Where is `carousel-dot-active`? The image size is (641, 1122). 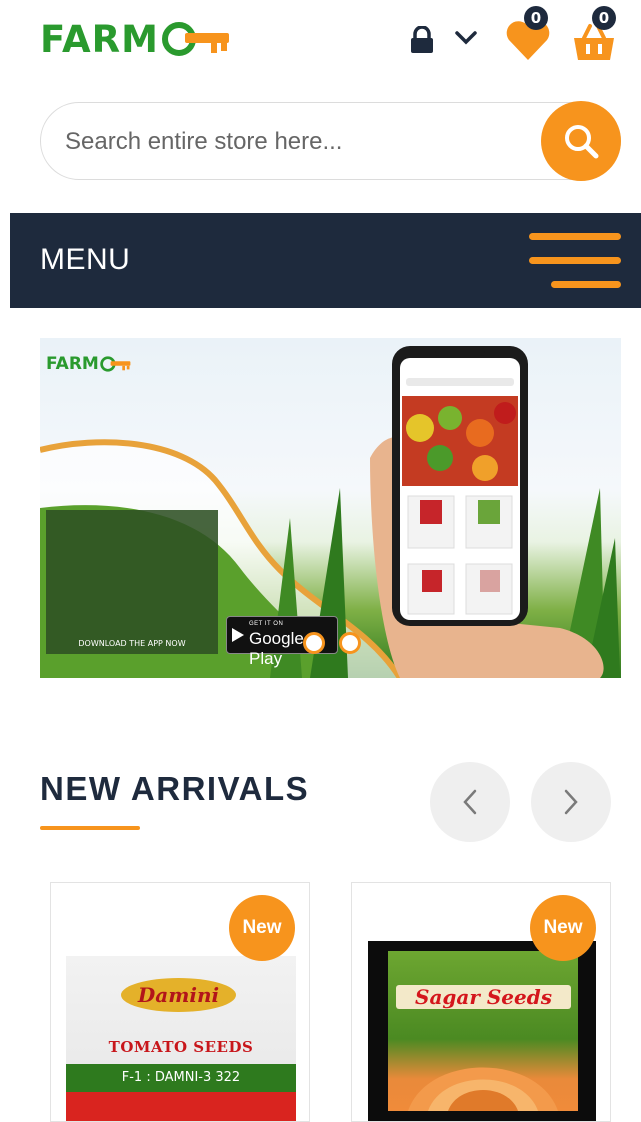 carousel-dot-active is located at coordinates (314, 643).